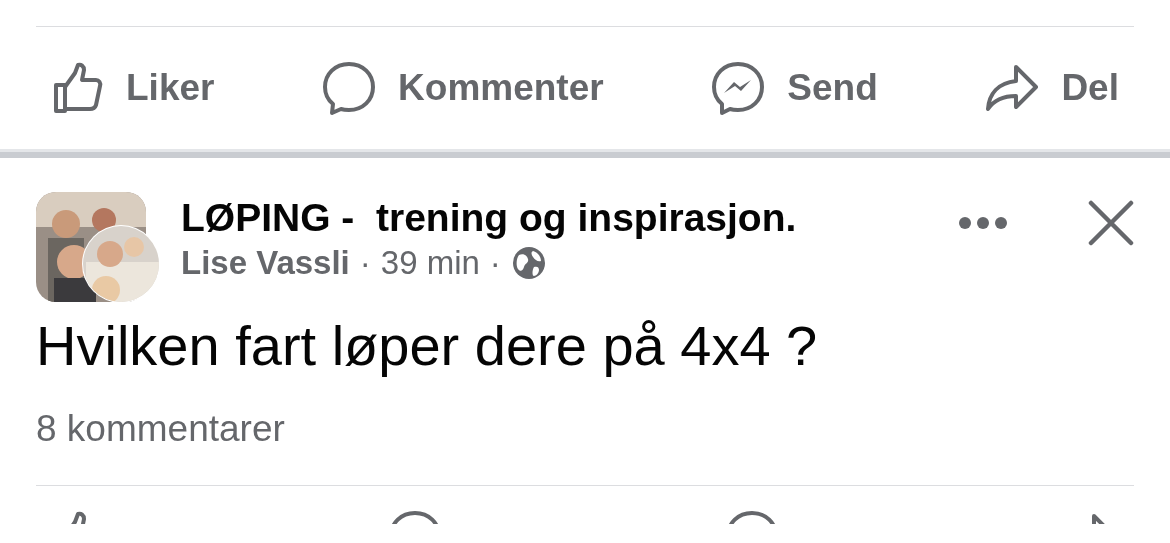 Image resolution: width=1170 pixels, height=543 pixels. Describe the element at coordinates (462, 88) in the screenshot. I see `comment-button: Kommenter` at that location.